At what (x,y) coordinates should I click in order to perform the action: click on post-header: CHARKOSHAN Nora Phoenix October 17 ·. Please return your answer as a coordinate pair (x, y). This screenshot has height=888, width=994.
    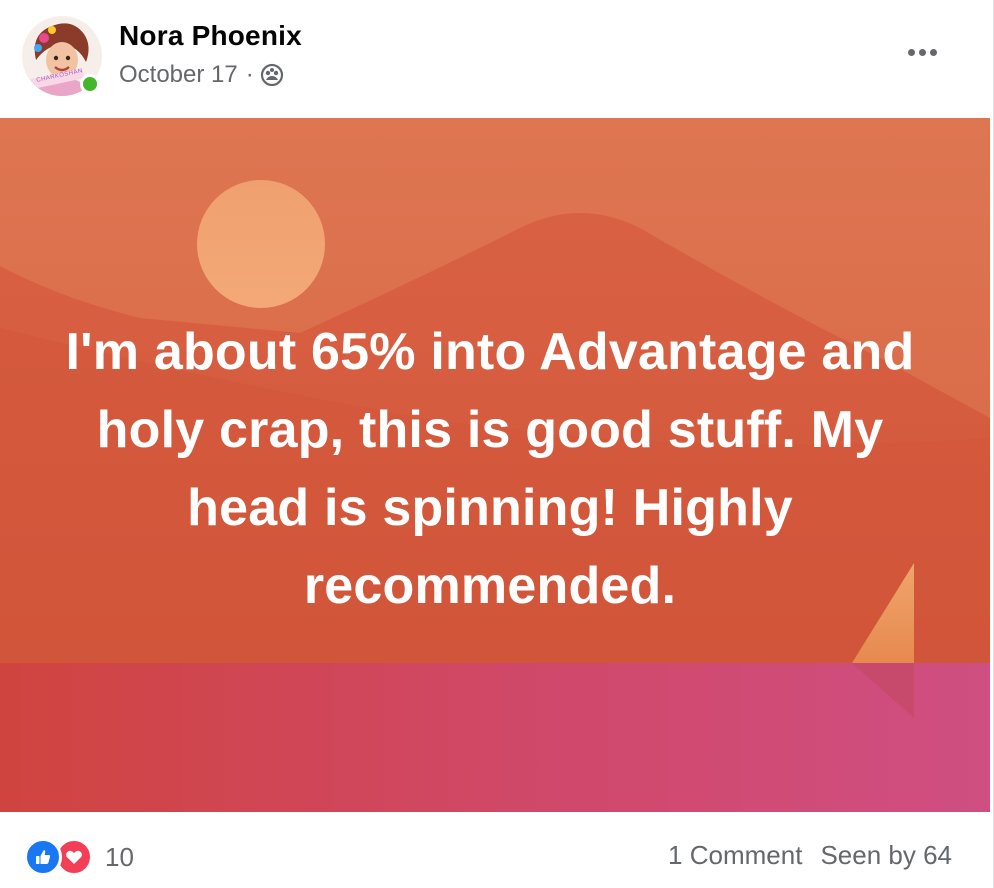
    Looking at the image, I should click on (495, 59).